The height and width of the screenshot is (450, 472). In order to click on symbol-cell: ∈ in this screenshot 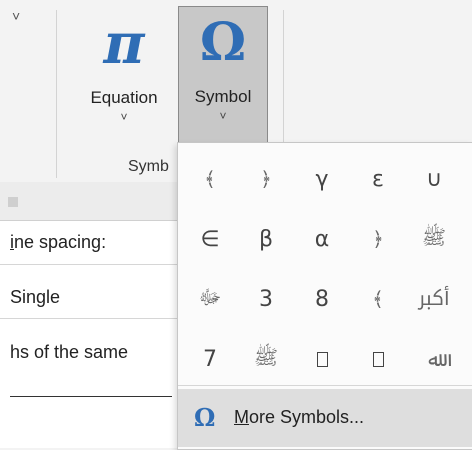, I will do `click(210, 239)`.